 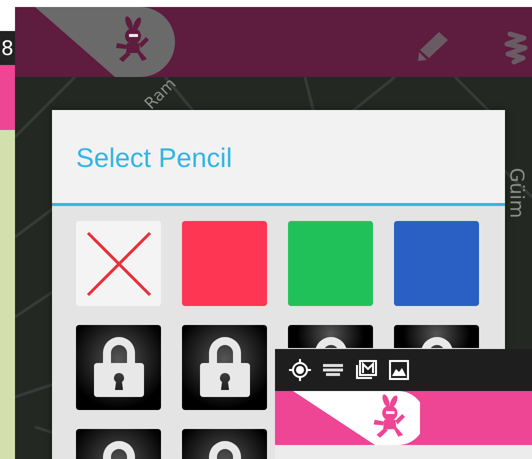 What do you see at coordinates (516, 193) in the screenshot?
I see `map-label: Güim` at bounding box center [516, 193].